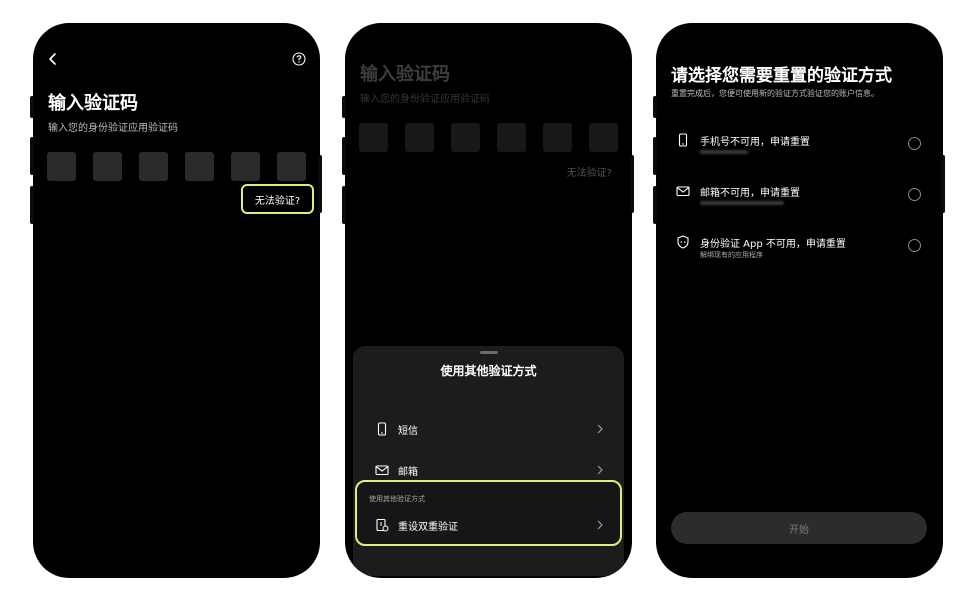 The width and height of the screenshot is (976, 600). Describe the element at coordinates (799, 153) in the screenshot. I see `reset-option-phone: 手机号不可用，申请重置` at that location.